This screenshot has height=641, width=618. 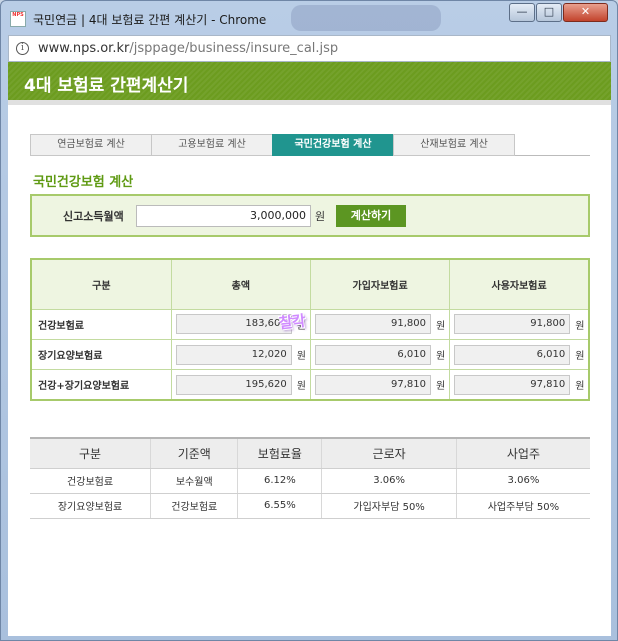 What do you see at coordinates (522, 506) in the screenshot?
I see `rates-cell: 사업주부담 50%` at bounding box center [522, 506].